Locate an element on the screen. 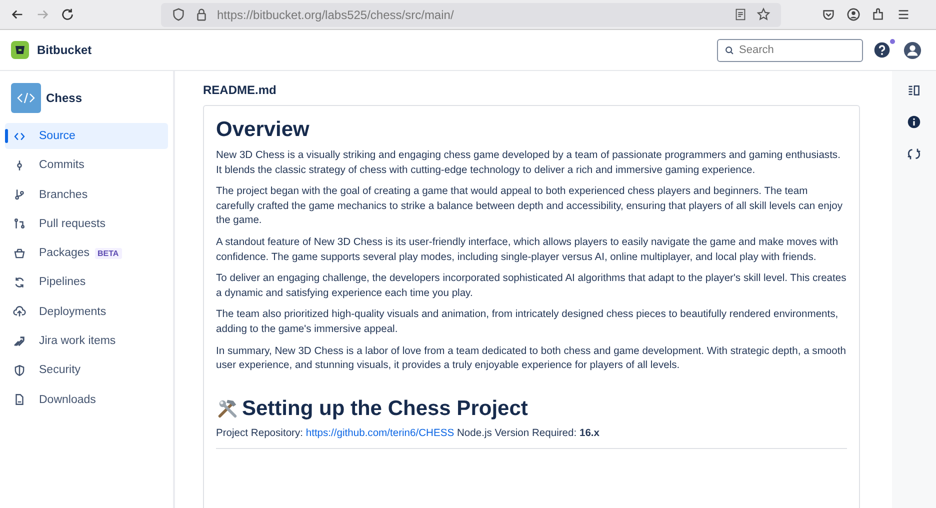 This screenshot has height=508, width=936. info-icon is located at coordinates (914, 122).